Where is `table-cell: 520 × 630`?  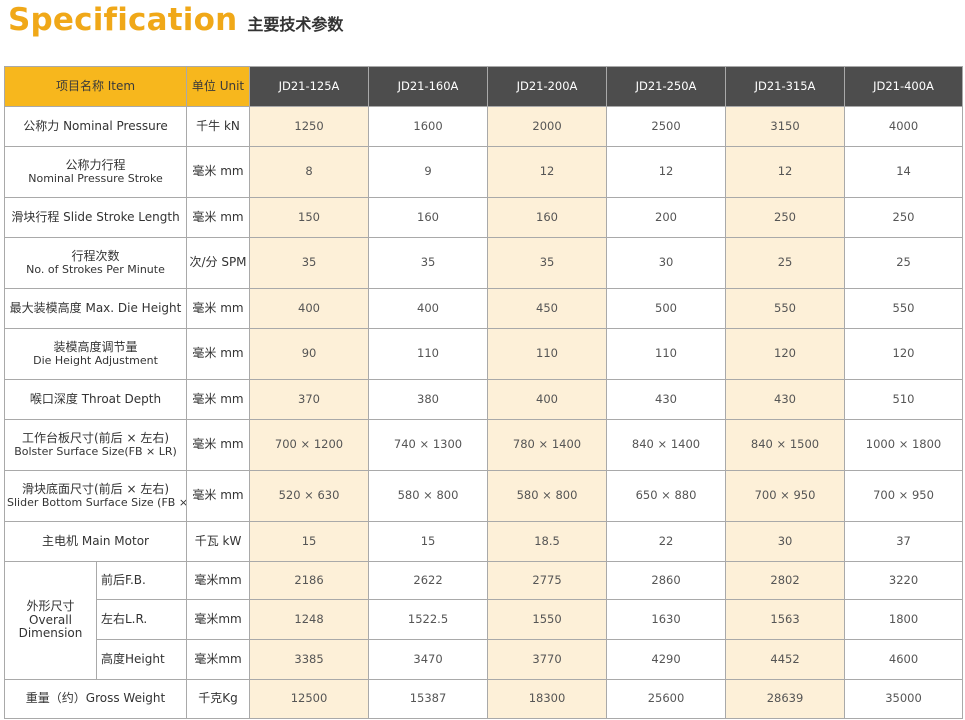
table-cell: 520 × 630 is located at coordinates (309, 496).